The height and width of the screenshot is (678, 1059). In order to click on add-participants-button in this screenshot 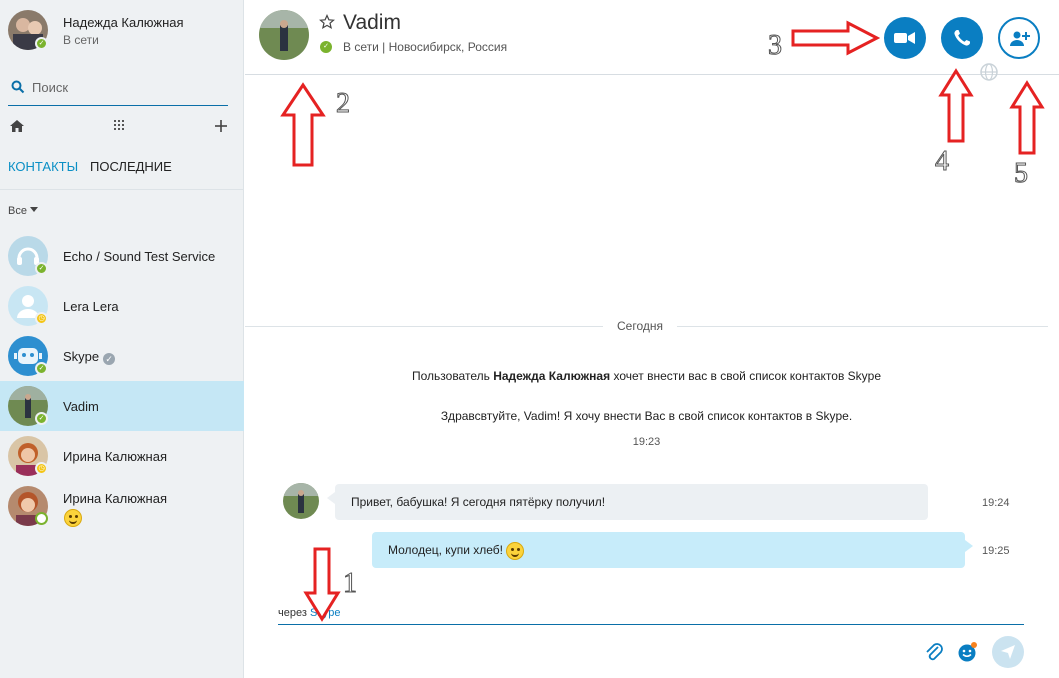, I will do `click(1019, 38)`.